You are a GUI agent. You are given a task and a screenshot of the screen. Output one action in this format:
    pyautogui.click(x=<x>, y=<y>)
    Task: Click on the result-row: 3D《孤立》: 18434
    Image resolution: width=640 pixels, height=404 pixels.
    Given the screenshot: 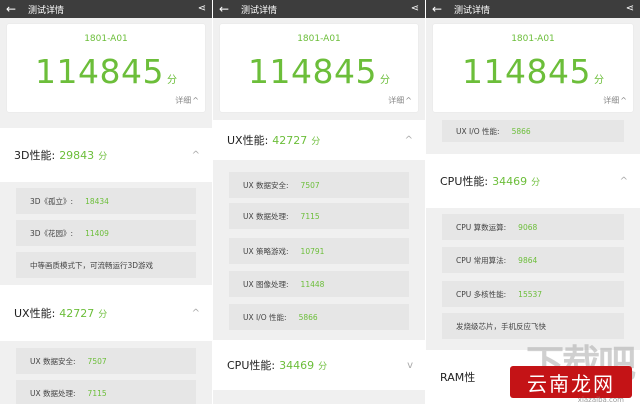 What is the action you would take?
    pyautogui.click(x=106, y=201)
    